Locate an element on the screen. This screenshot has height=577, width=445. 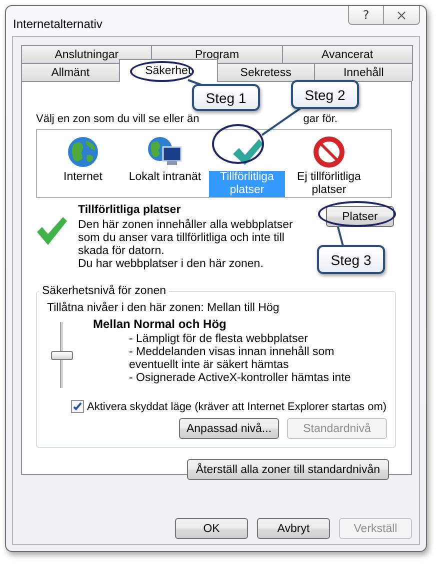
close-icon is located at coordinates (401, 15).